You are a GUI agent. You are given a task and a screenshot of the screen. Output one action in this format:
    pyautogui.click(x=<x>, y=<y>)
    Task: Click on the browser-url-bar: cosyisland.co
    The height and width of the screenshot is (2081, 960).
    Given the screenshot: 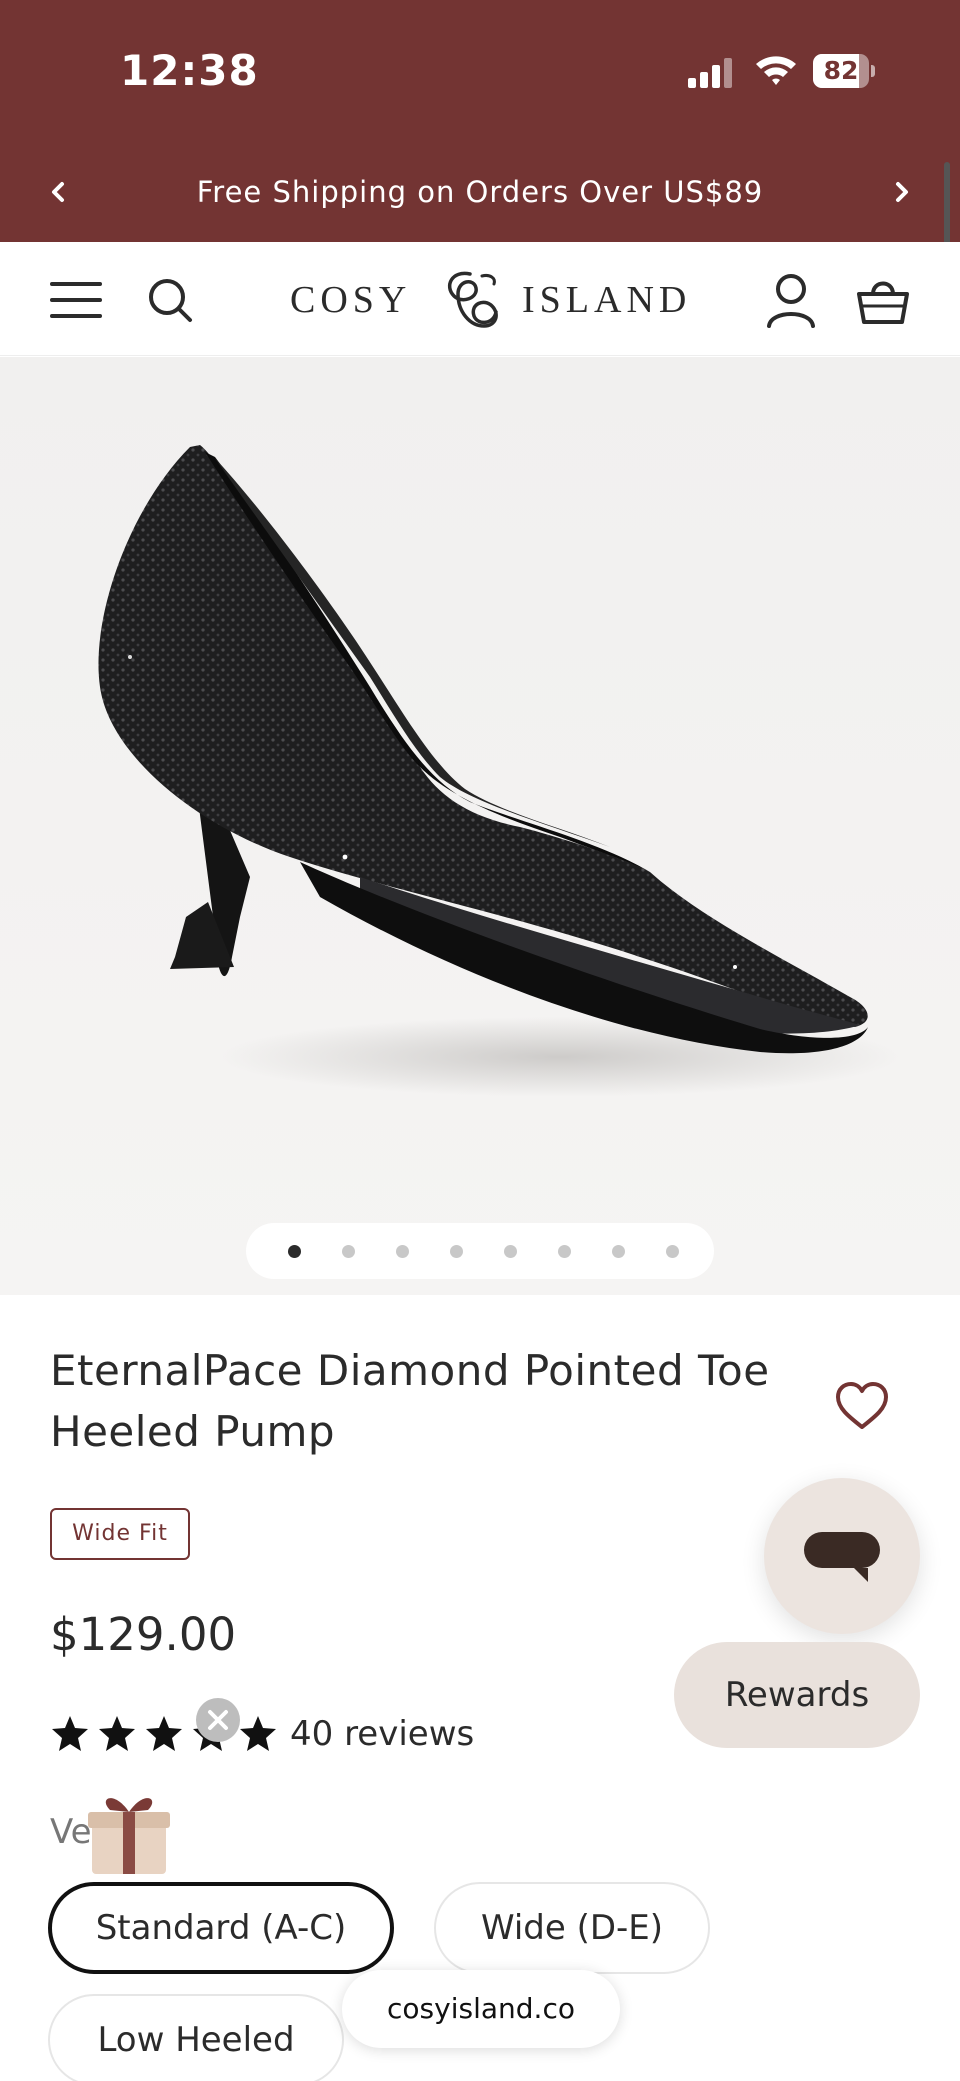 What is the action you would take?
    pyautogui.click(x=481, y=2009)
    